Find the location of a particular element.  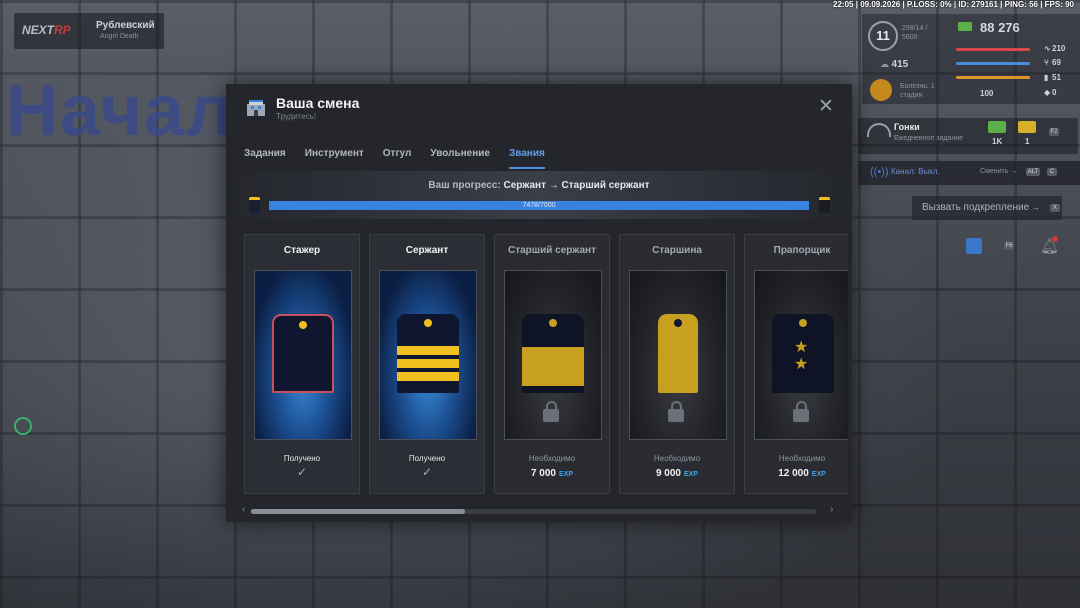

thirst-bar is located at coordinates (993, 77).